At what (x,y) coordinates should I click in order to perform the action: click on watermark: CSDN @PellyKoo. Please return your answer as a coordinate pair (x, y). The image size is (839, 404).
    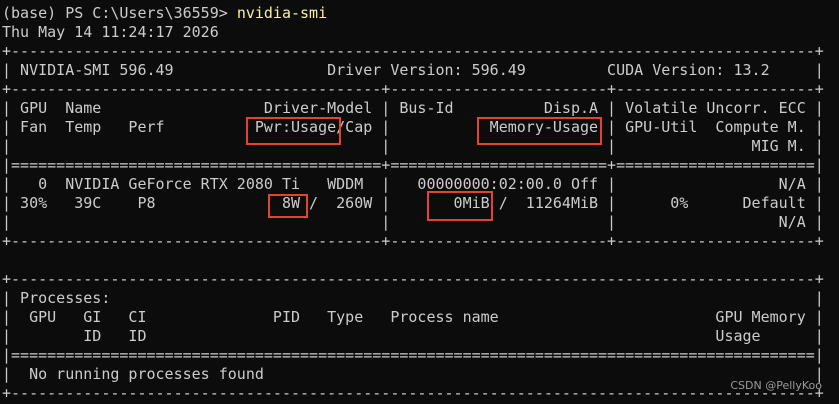
    Looking at the image, I should click on (776, 385).